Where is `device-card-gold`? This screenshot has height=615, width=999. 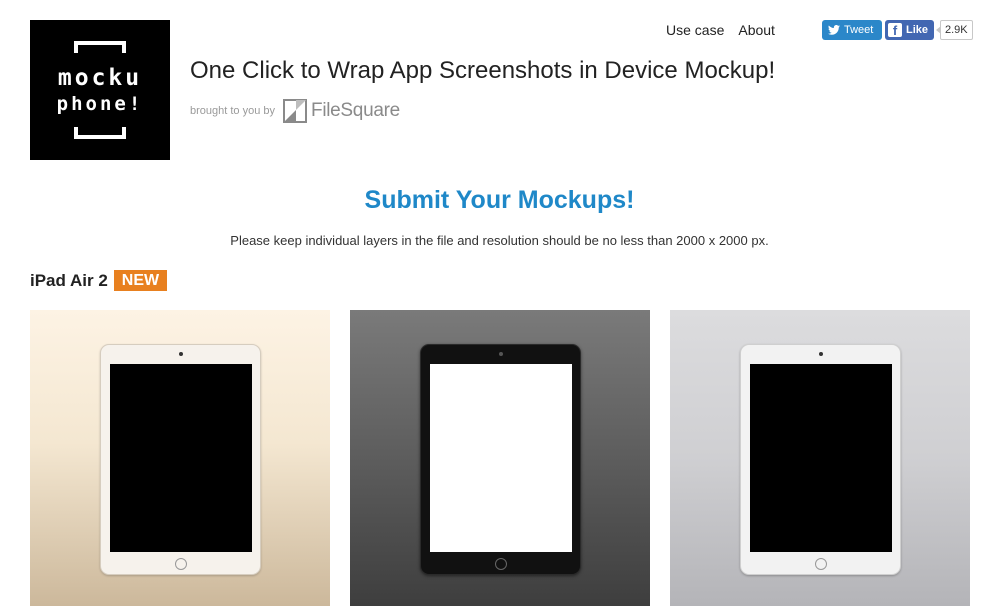 device-card-gold is located at coordinates (180, 458).